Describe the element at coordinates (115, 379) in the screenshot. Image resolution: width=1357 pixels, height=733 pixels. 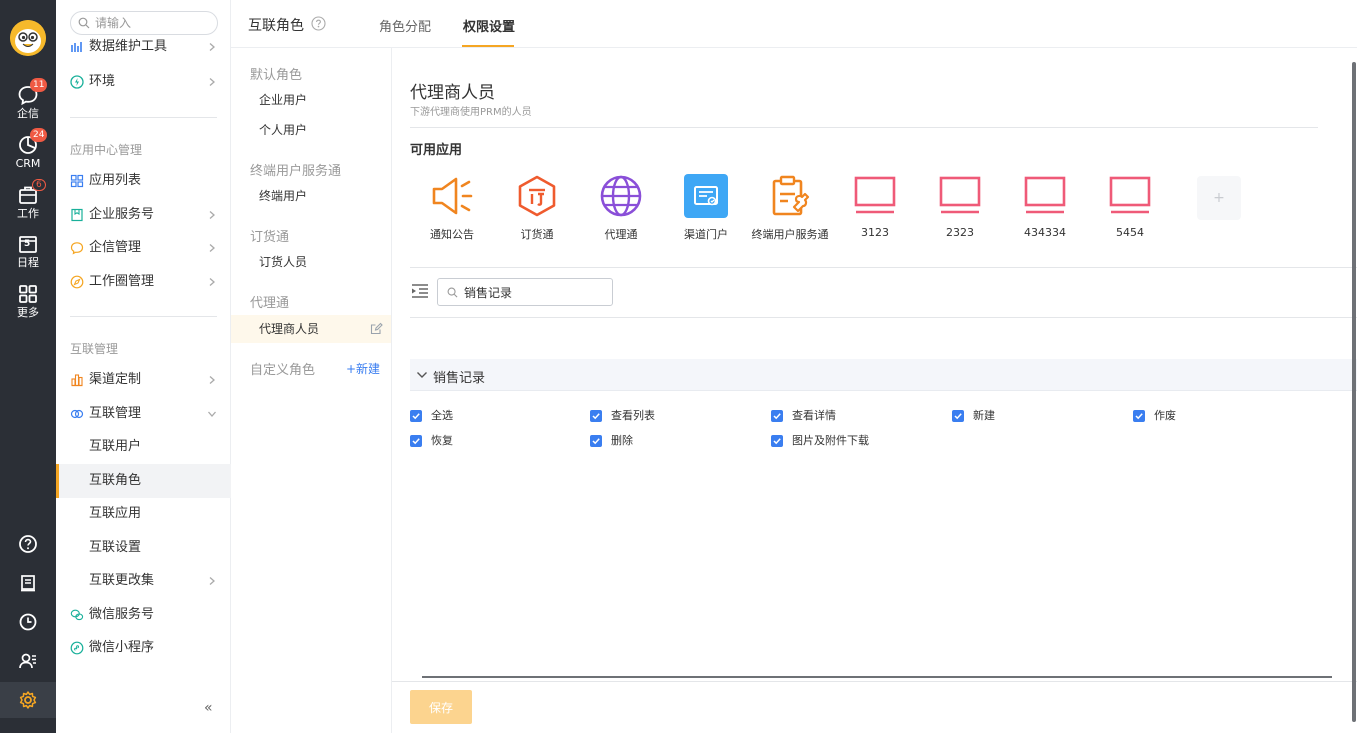
I see `menu-label-channel-custom: 渠道定制` at that location.